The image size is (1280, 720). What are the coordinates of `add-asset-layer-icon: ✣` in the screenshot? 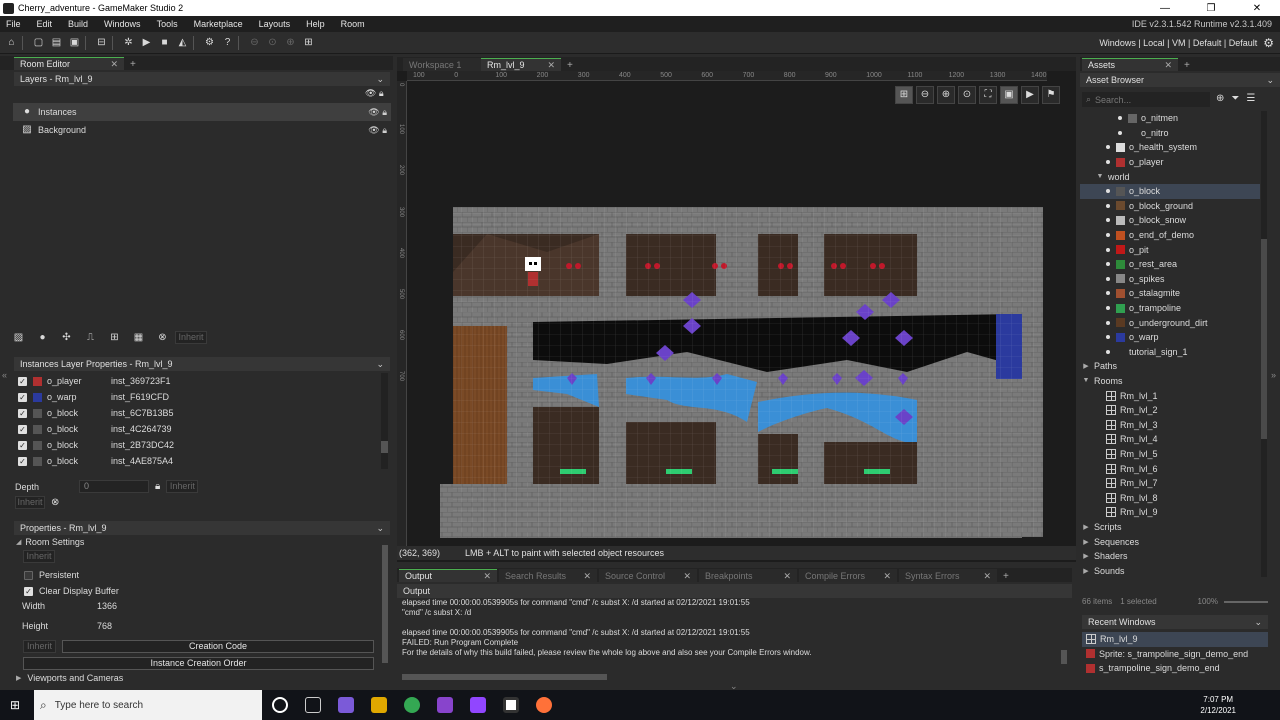 It's located at (66, 337).